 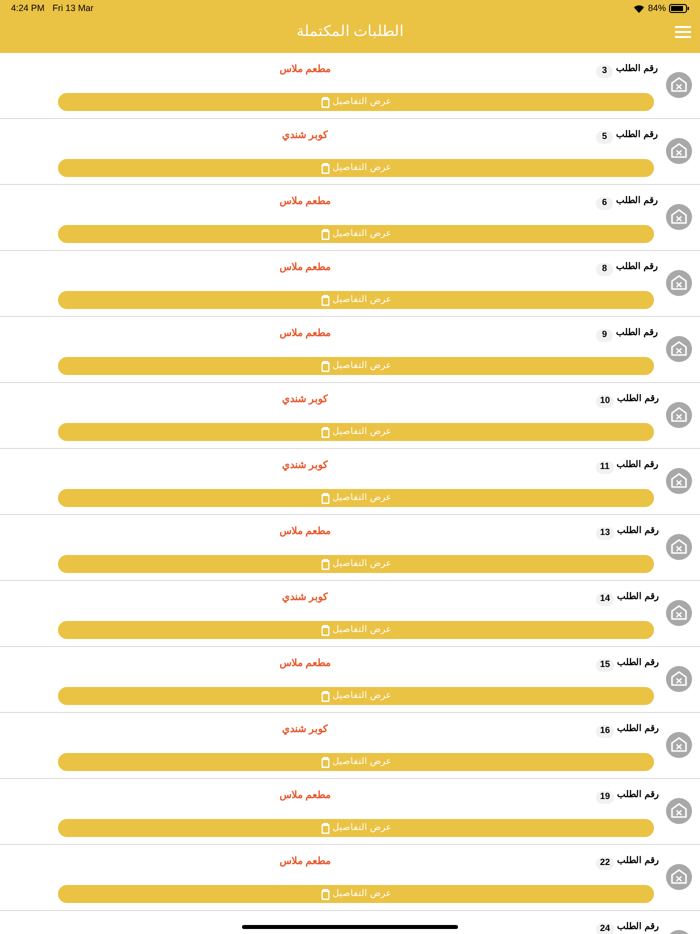 What do you see at coordinates (604, 335) in the screenshot?
I see `order-number: 9` at bounding box center [604, 335].